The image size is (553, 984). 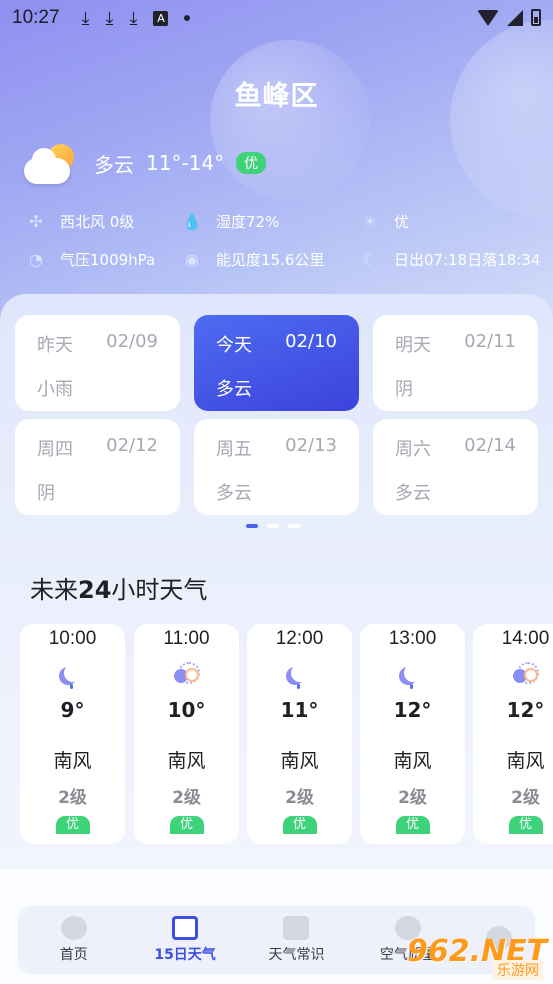 What do you see at coordinates (276, 93) in the screenshot?
I see `city-name: 鱼峰区` at bounding box center [276, 93].